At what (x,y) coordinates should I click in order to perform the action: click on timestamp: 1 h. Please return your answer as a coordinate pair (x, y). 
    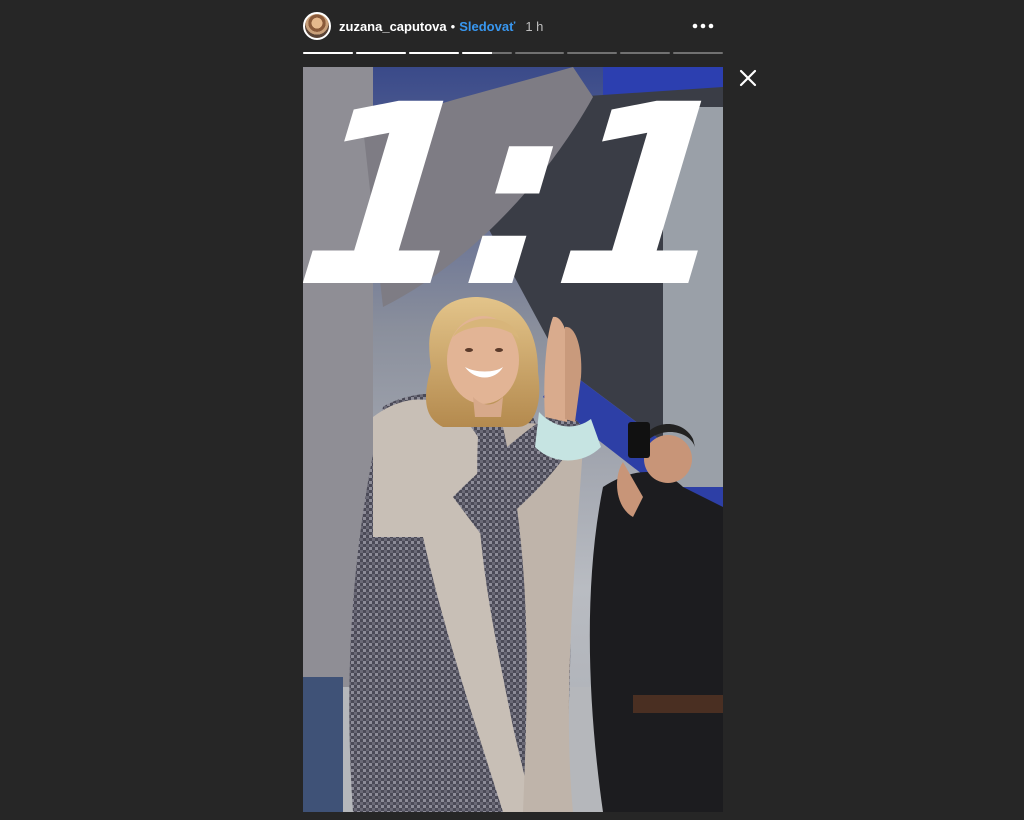
    Looking at the image, I should click on (534, 26).